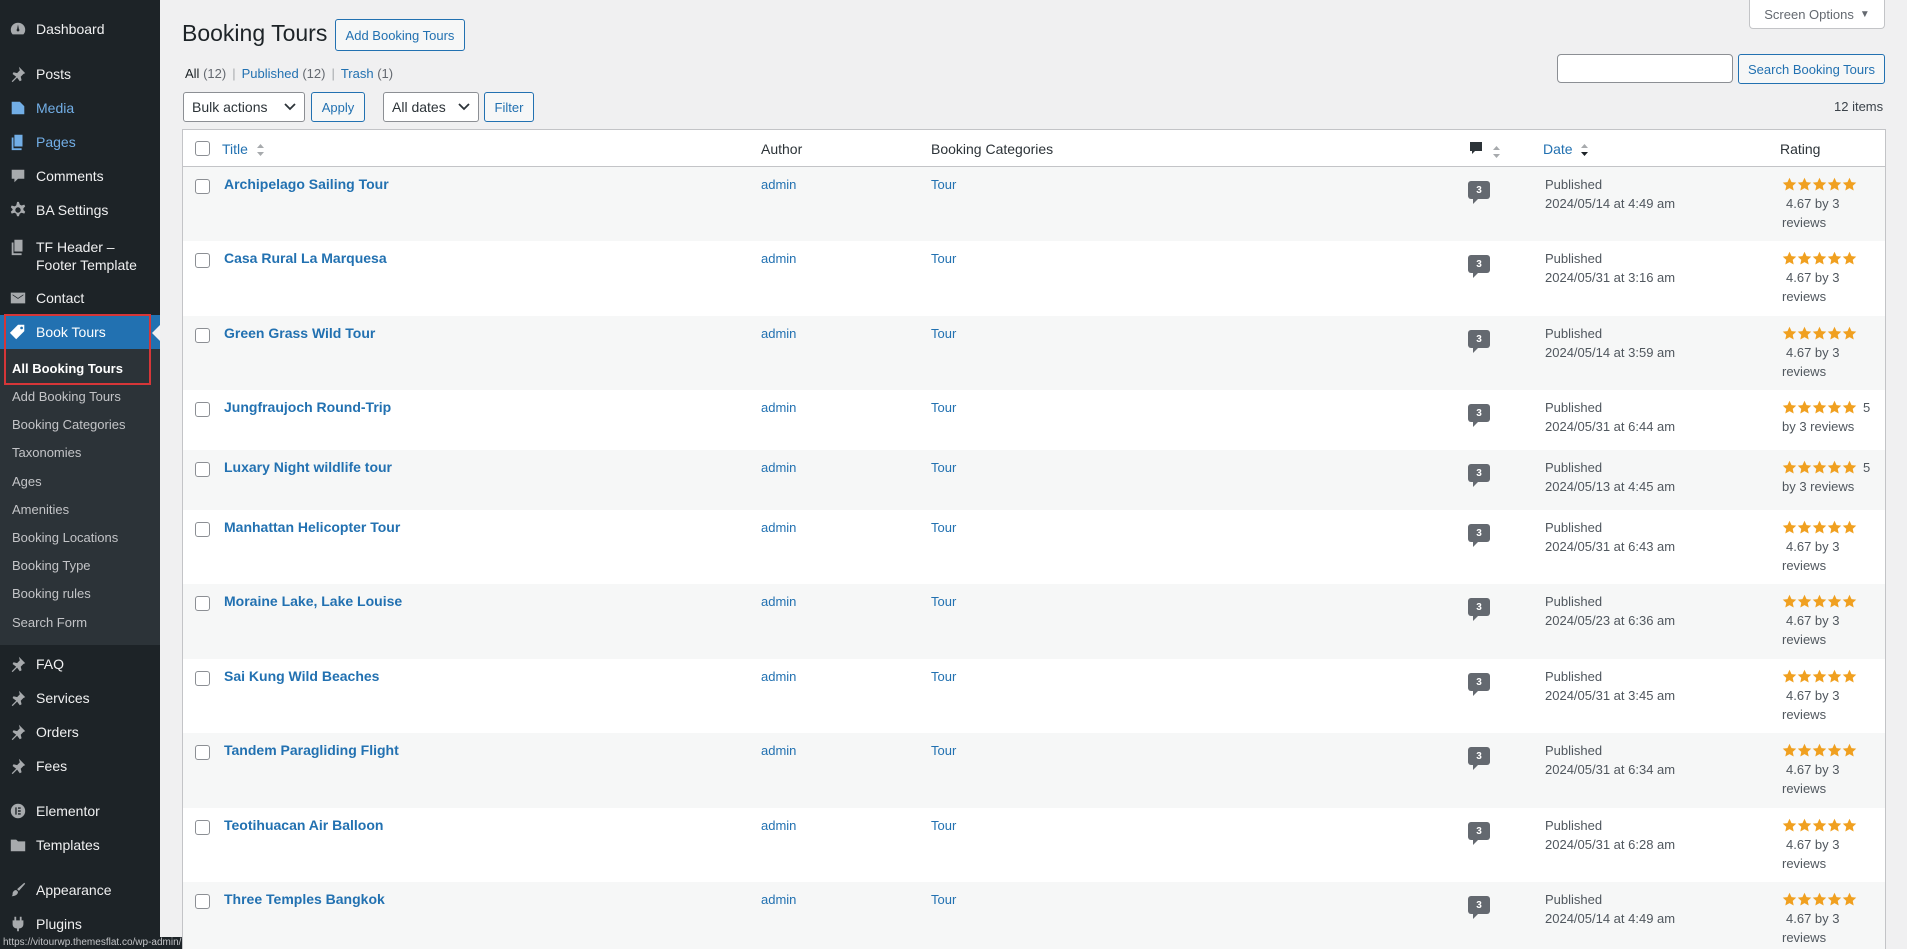 This screenshot has width=1907, height=949. What do you see at coordinates (80, 29) in the screenshot?
I see `sidebar-item-dashboard: Dashboard` at bounding box center [80, 29].